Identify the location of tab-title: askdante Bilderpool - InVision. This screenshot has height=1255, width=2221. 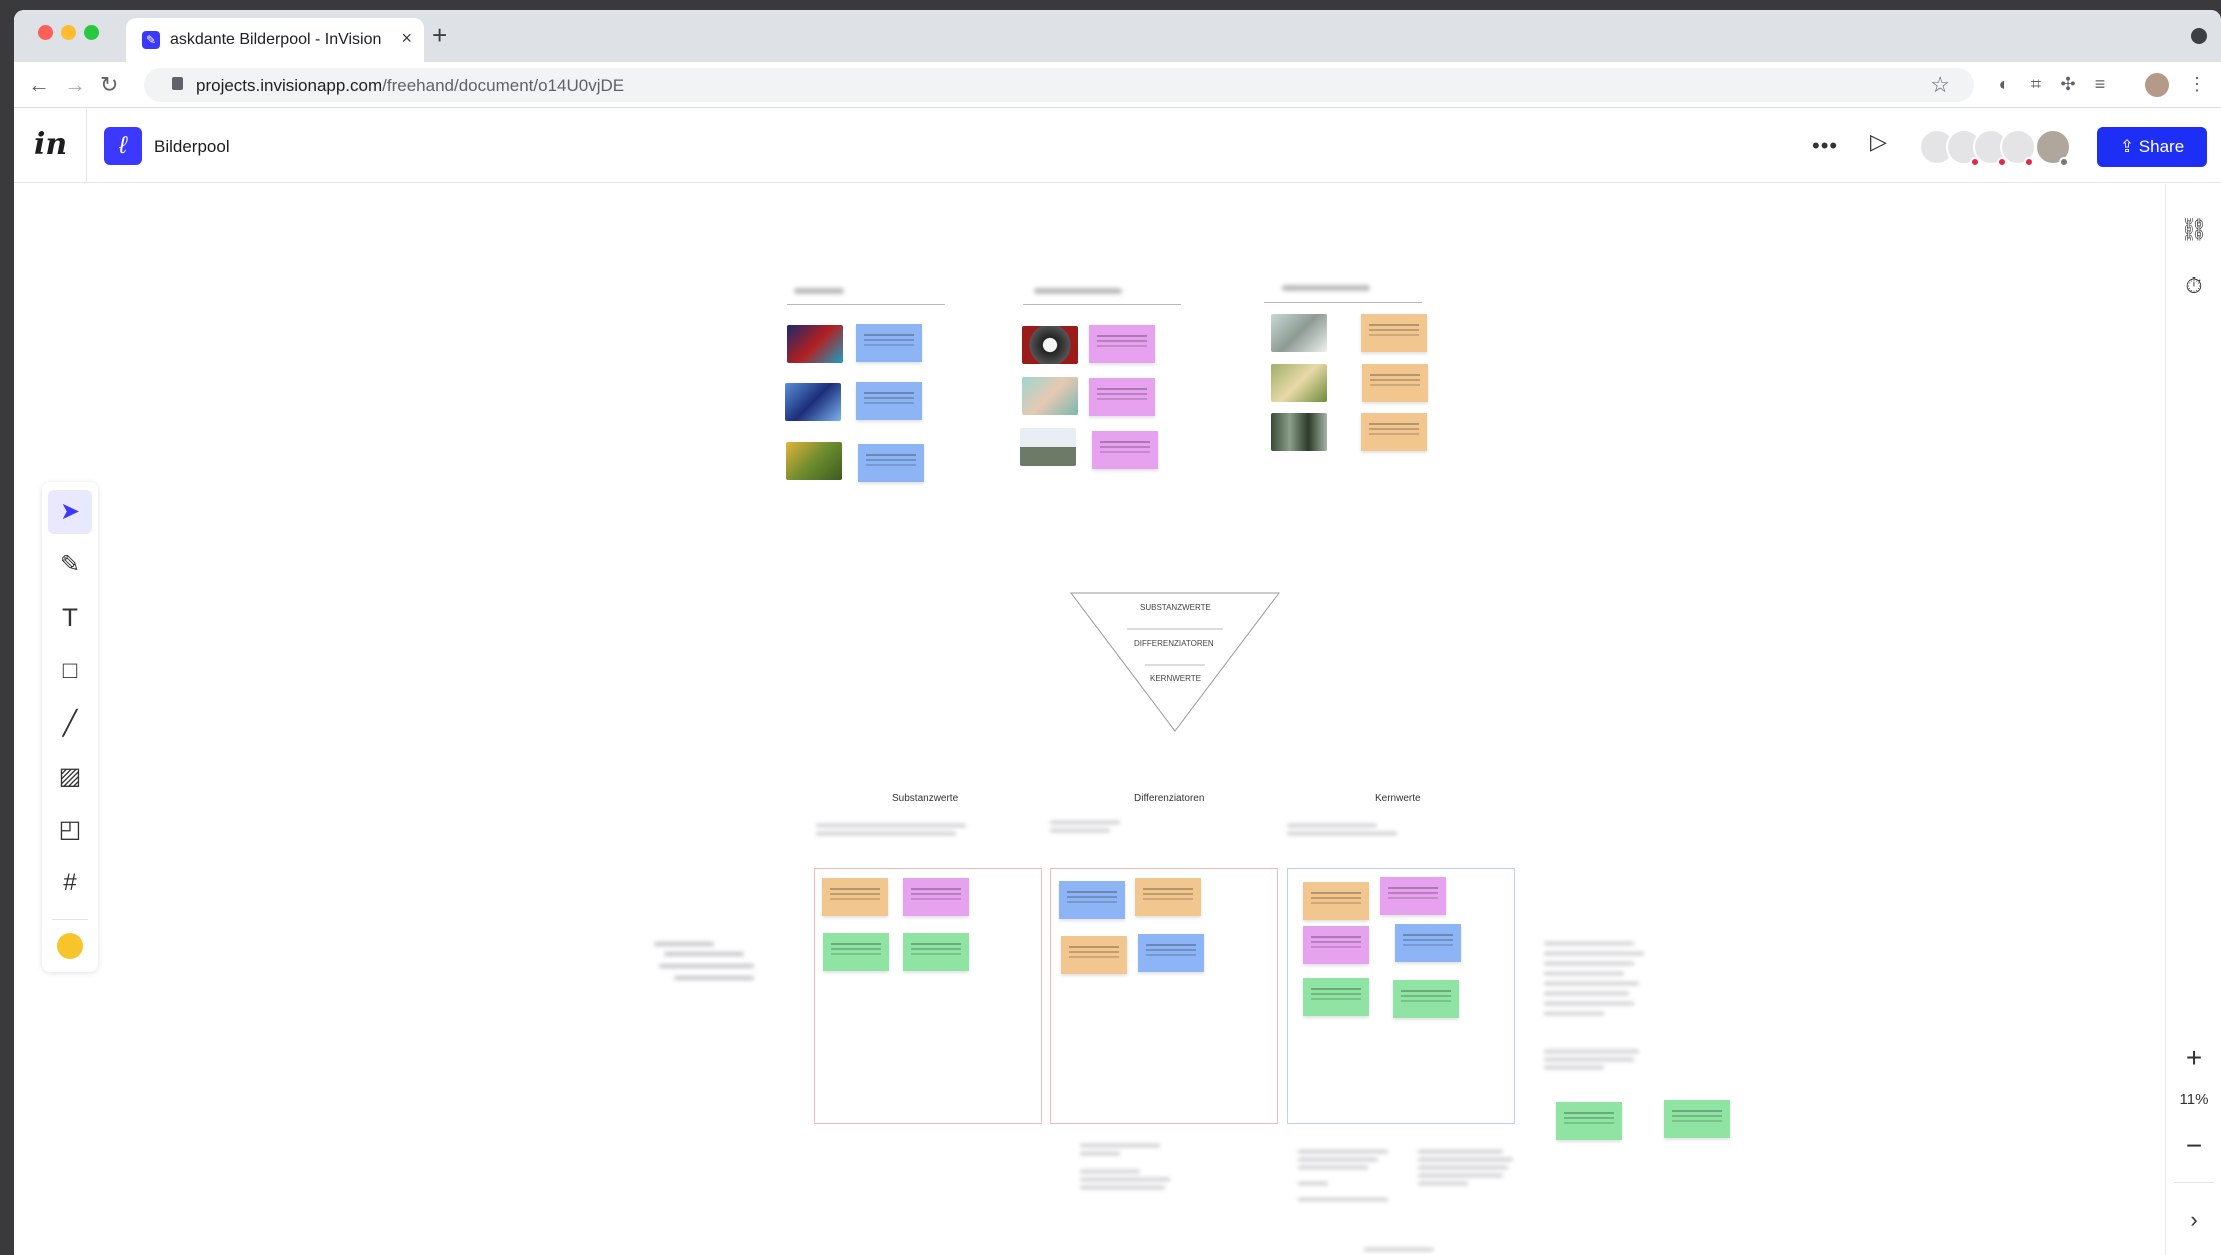
(276, 39).